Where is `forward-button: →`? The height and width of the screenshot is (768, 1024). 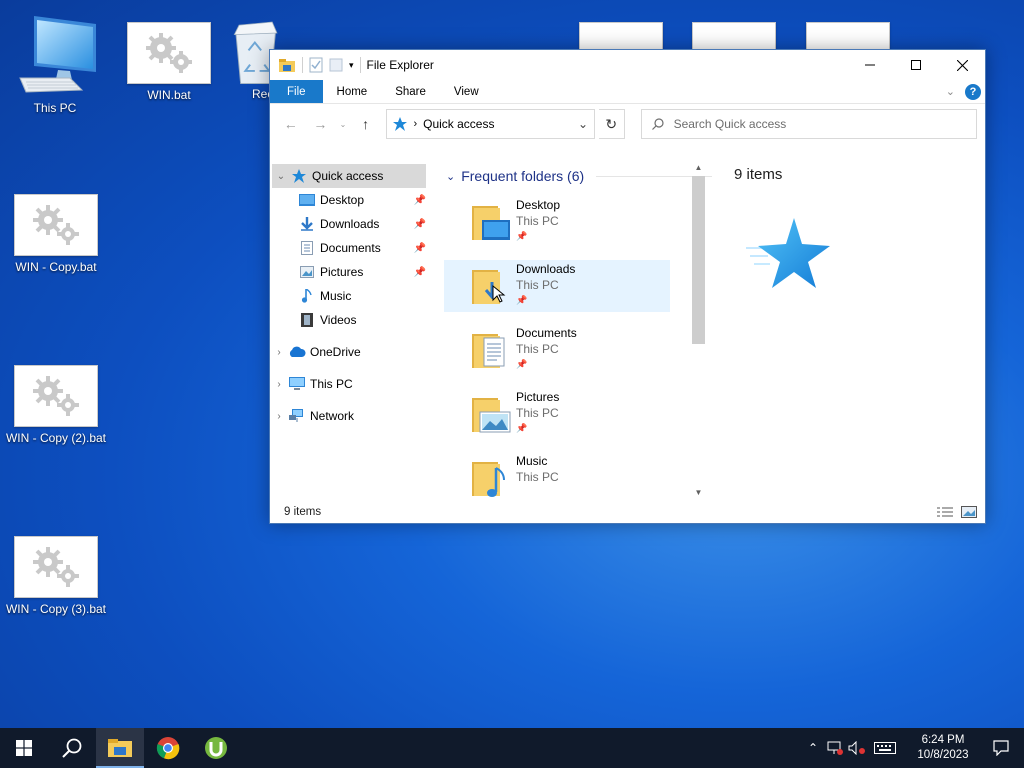
forward-button: → is located at coordinates (321, 124).